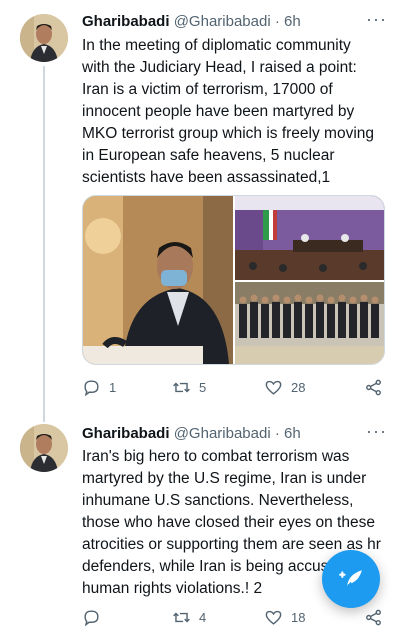 The image size is (402, 632). What do you see at coordinates (234, 620) in the screenshot?
I see `tweet-actions: 4 18` at bounding box center [234, 620].